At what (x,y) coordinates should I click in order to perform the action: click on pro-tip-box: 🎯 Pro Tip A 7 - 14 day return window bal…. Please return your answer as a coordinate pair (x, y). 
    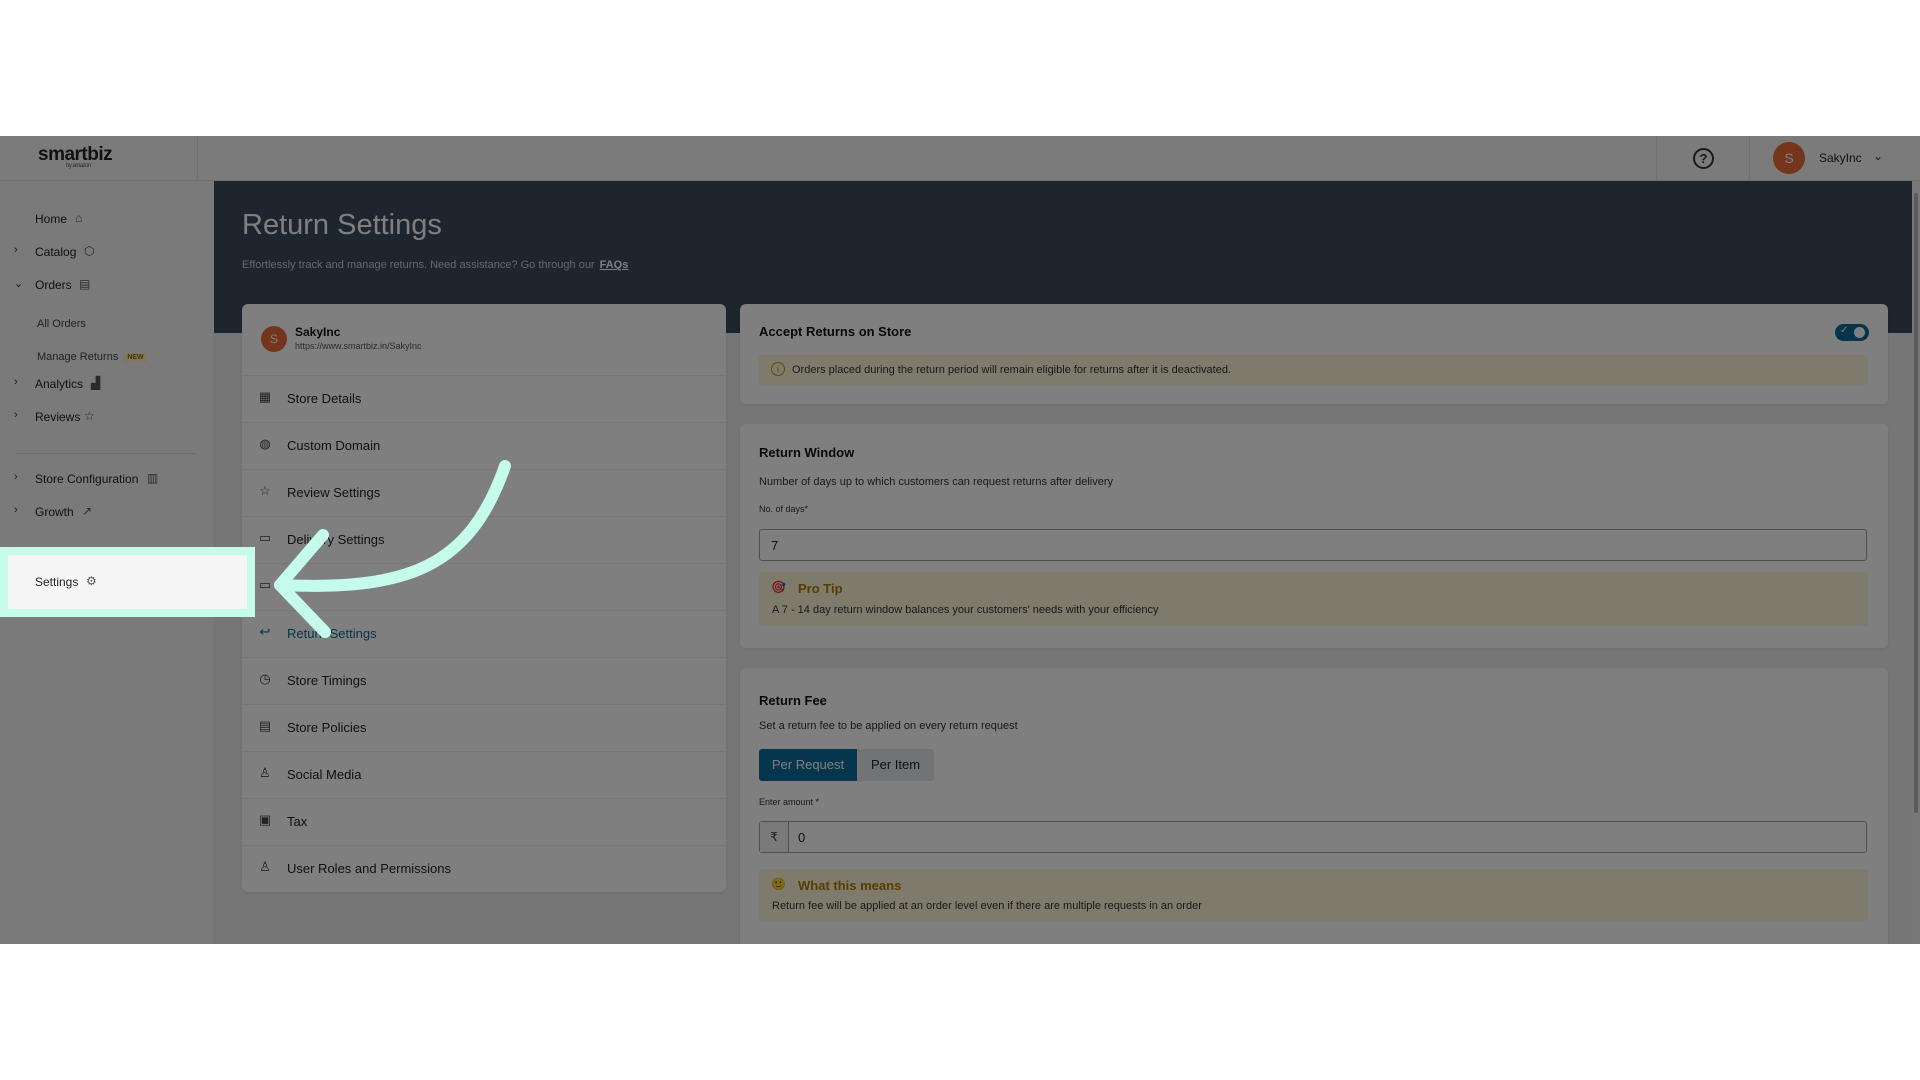
    Looking at the image, I should click on (1313, 599).